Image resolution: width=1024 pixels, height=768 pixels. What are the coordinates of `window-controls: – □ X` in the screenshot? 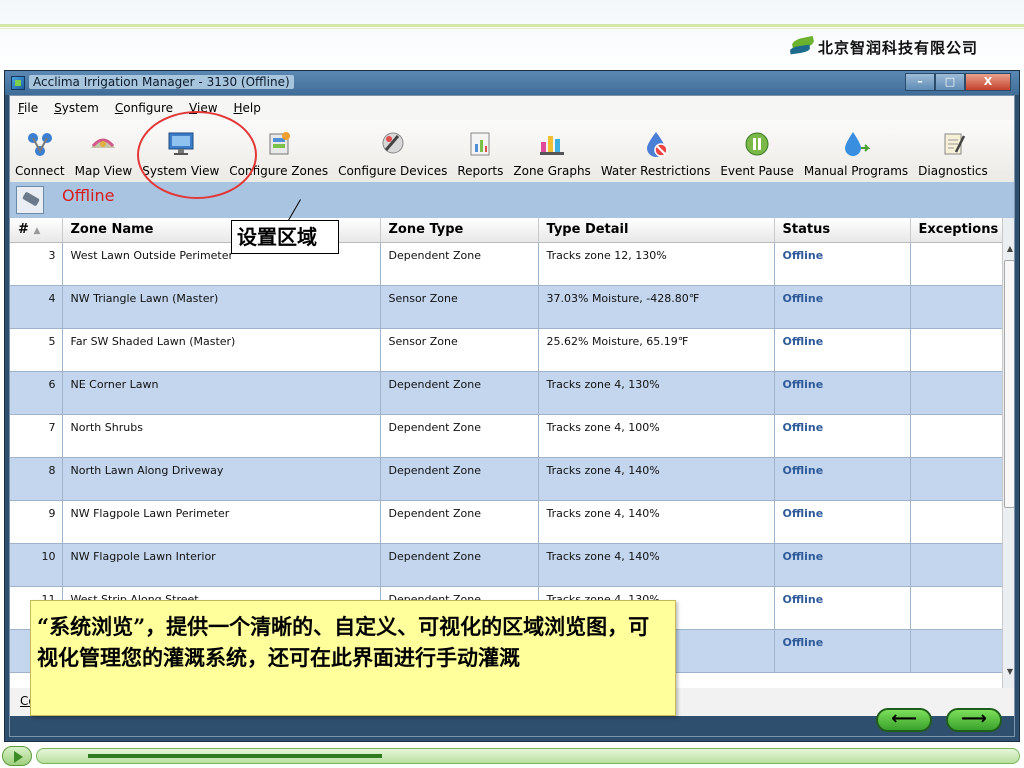 It's located at (958, 82).